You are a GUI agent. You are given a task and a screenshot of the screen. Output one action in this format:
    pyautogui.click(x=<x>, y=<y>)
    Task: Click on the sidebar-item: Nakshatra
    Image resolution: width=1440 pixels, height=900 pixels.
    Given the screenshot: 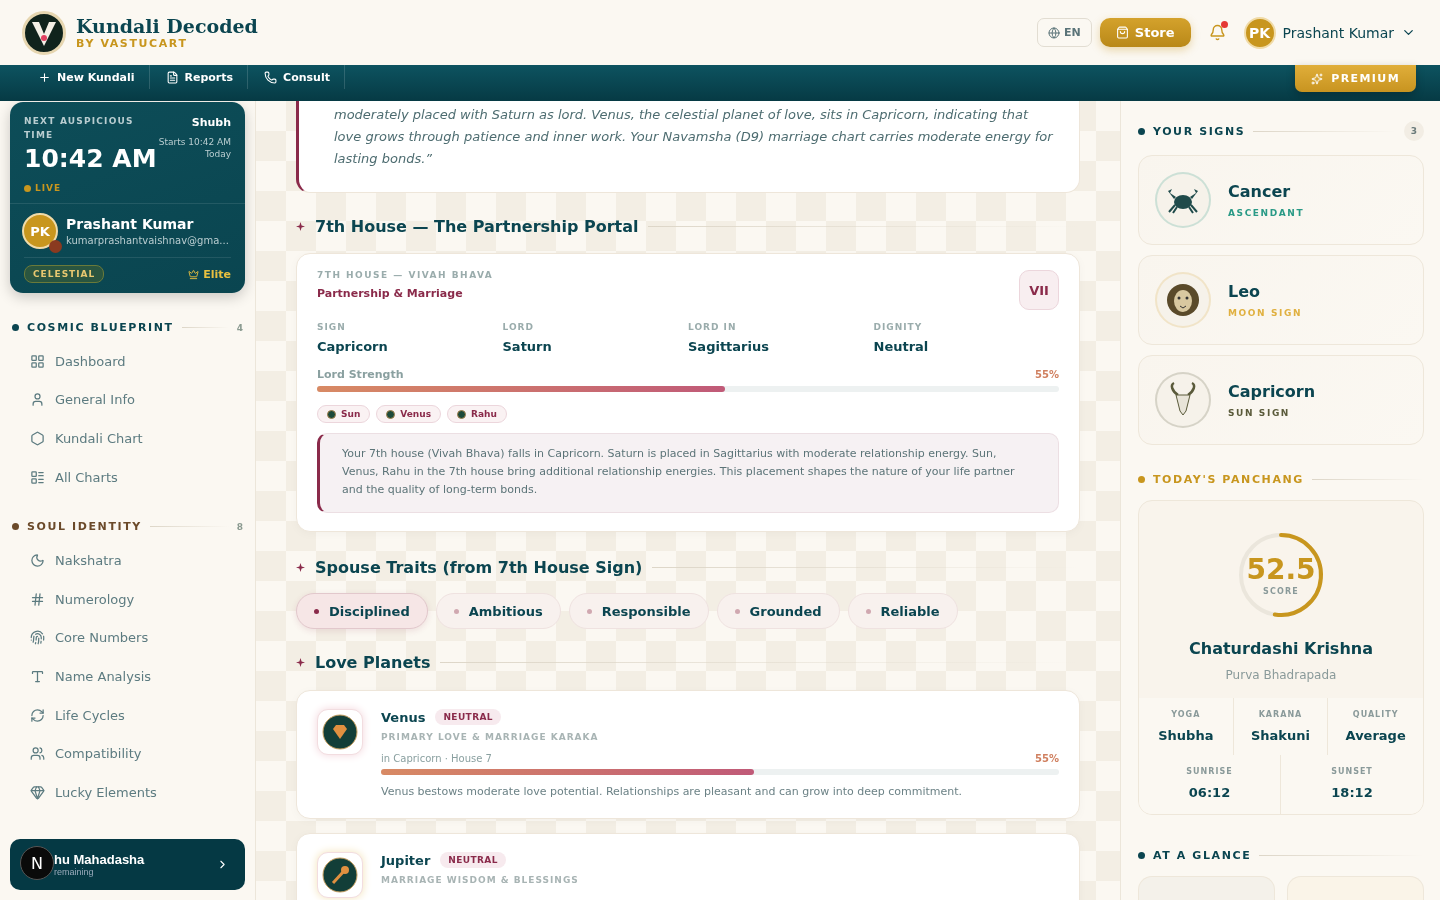 What is the action you would take?
    pyautogui.click(x=127, y=560)
    